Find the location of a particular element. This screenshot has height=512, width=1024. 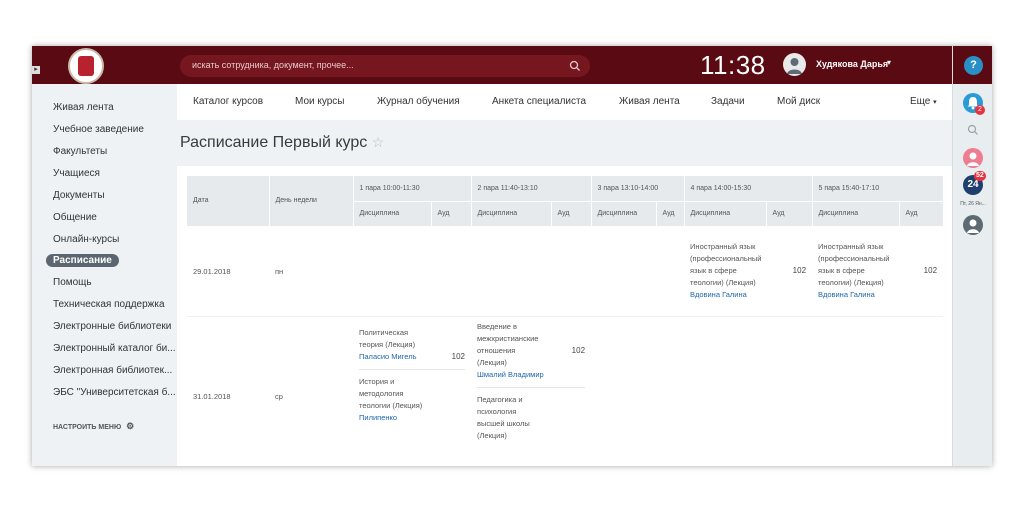

teacher-link: Шмалий Владимир is located at coordinates (512, 375).